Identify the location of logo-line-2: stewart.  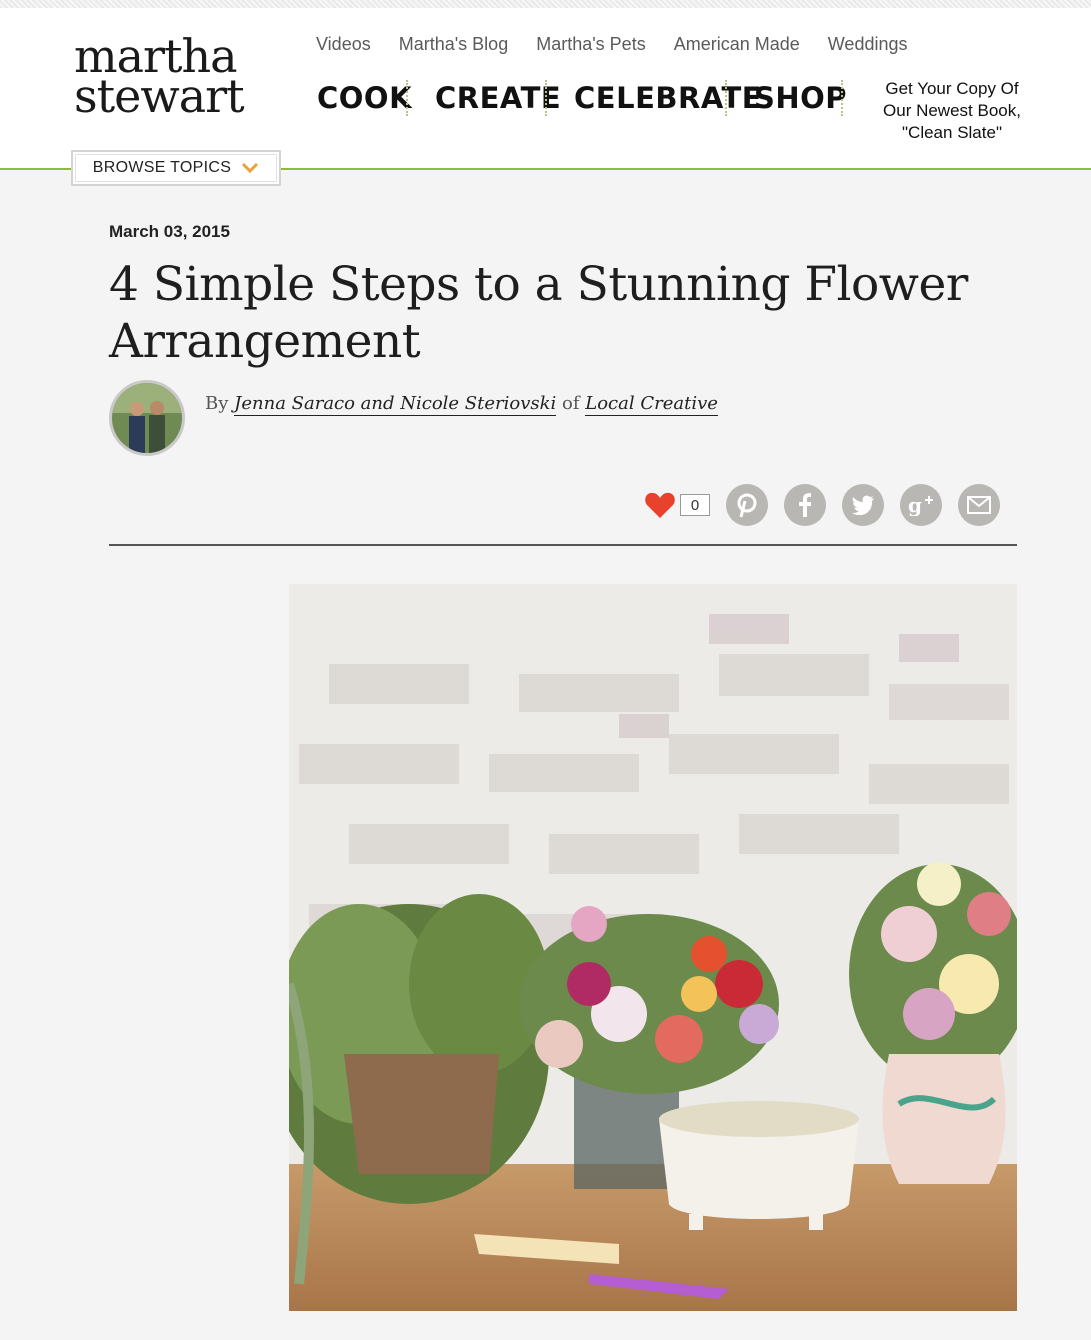
(159, 96).